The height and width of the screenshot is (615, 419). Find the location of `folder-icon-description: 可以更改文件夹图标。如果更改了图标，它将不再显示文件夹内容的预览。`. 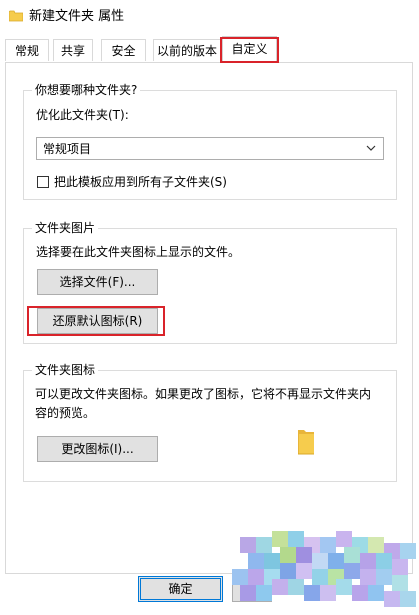

folder-icon-description: 可以更改文件夹图标。如果更改了图标，它将不再显示文件夹内容的预览。 is located at coordinates (203, 403).